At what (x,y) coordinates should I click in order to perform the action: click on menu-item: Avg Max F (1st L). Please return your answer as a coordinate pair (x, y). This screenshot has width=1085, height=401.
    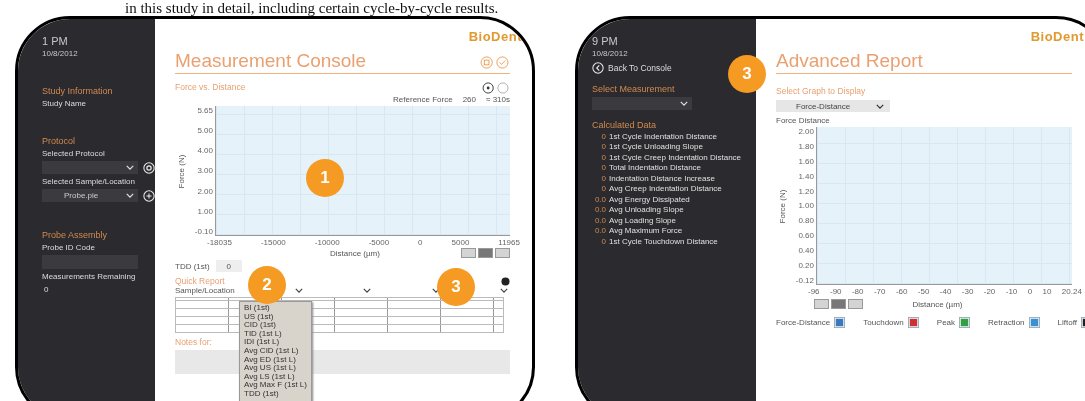
    Looking at the image, I should click on (275, 385).